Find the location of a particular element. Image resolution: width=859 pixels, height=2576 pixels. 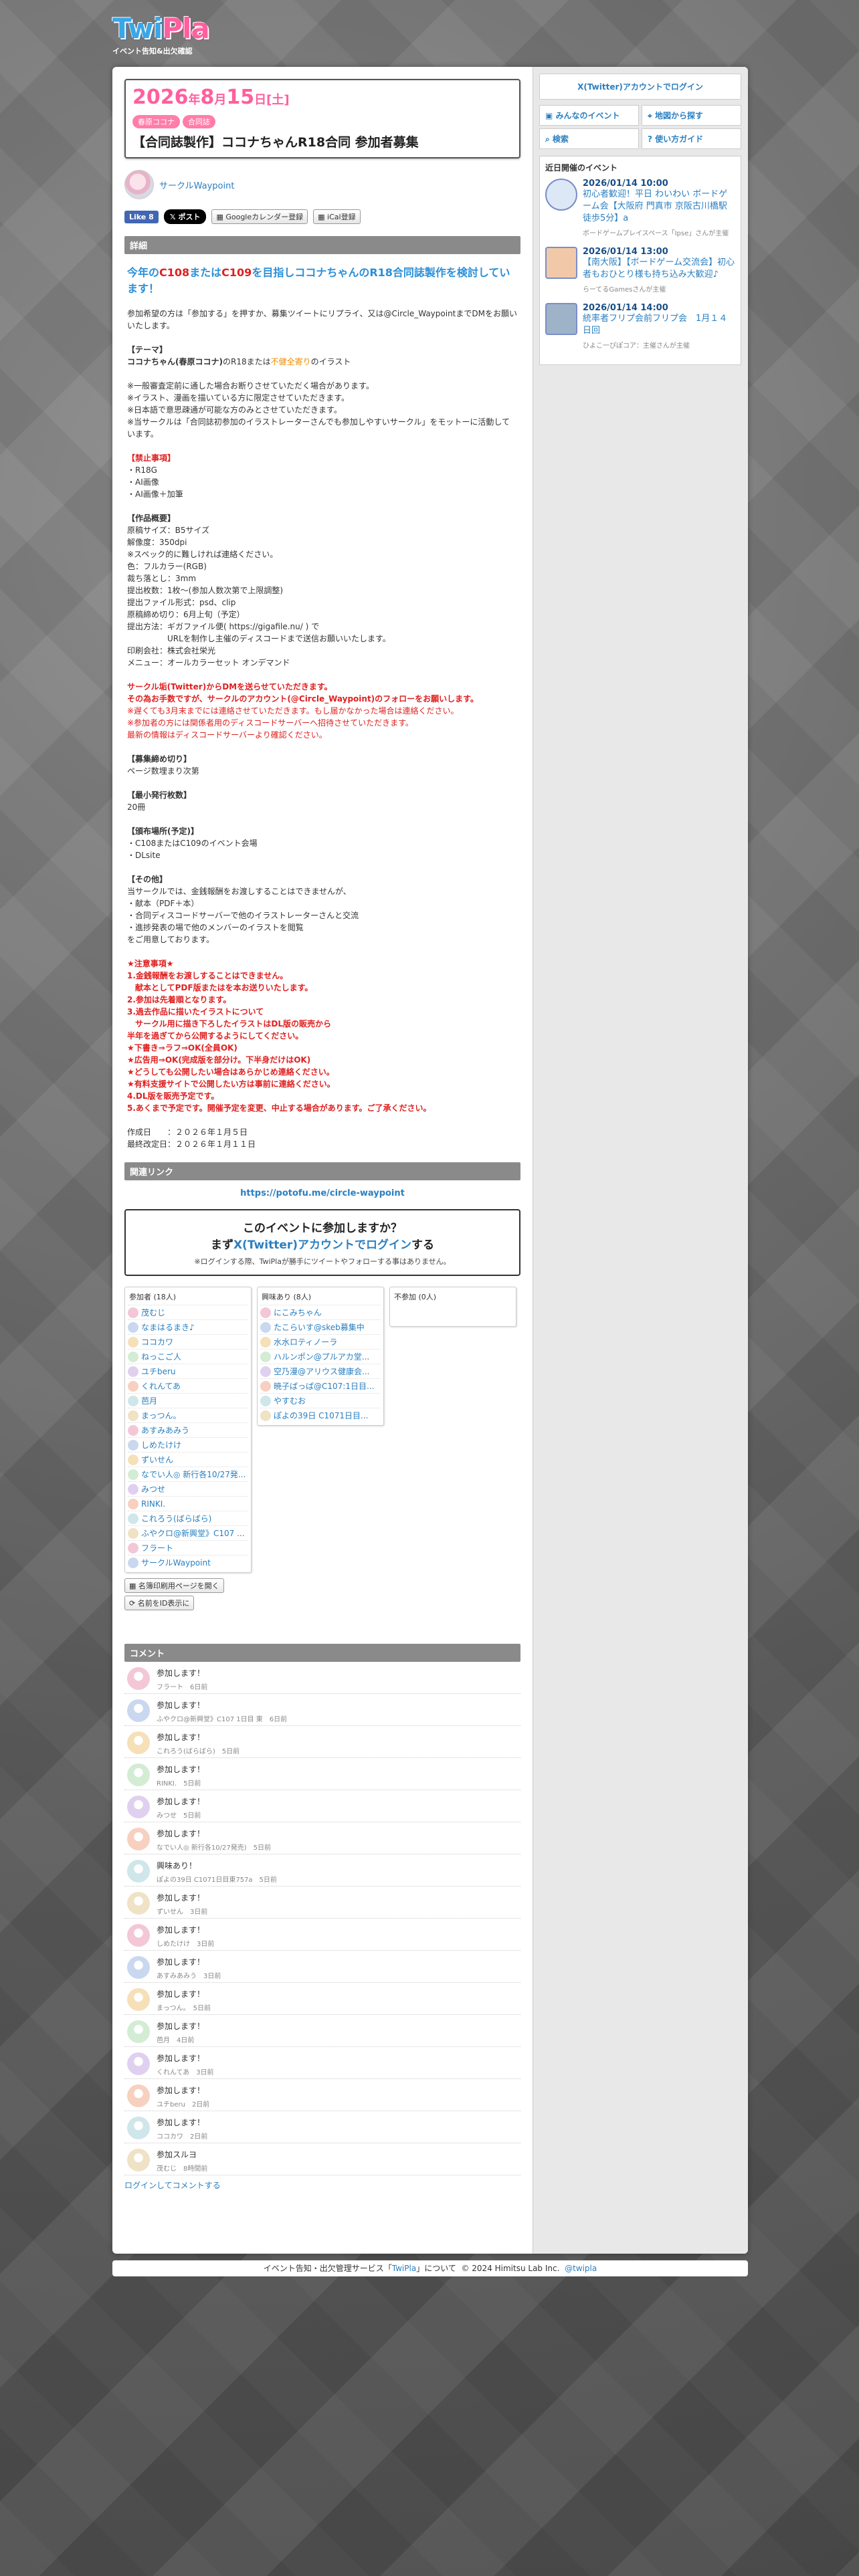

user-name-link: くれんてあ is located at coordinates (161, 1386).